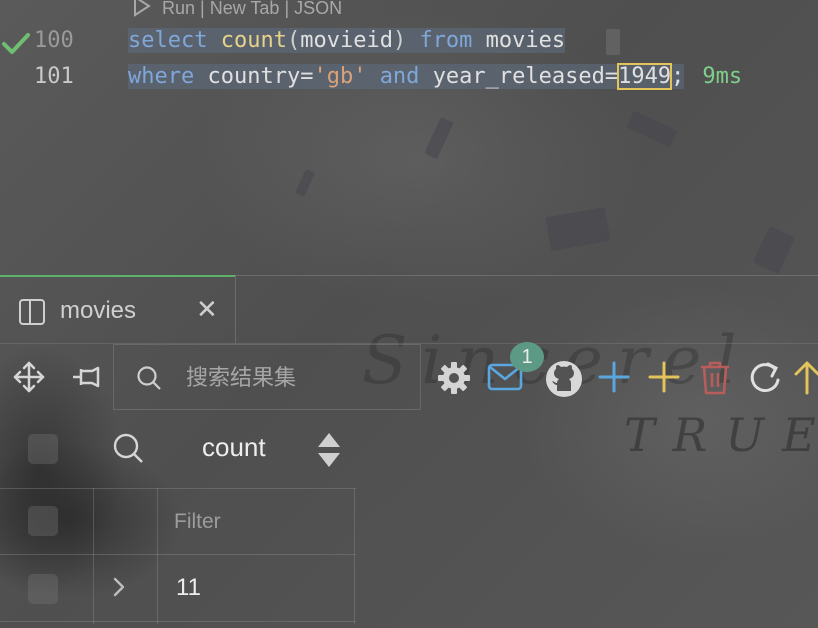  Describe the element at coordinates (340, 76) in the screenshot. I see `string-gb: 'gb'` at that location.